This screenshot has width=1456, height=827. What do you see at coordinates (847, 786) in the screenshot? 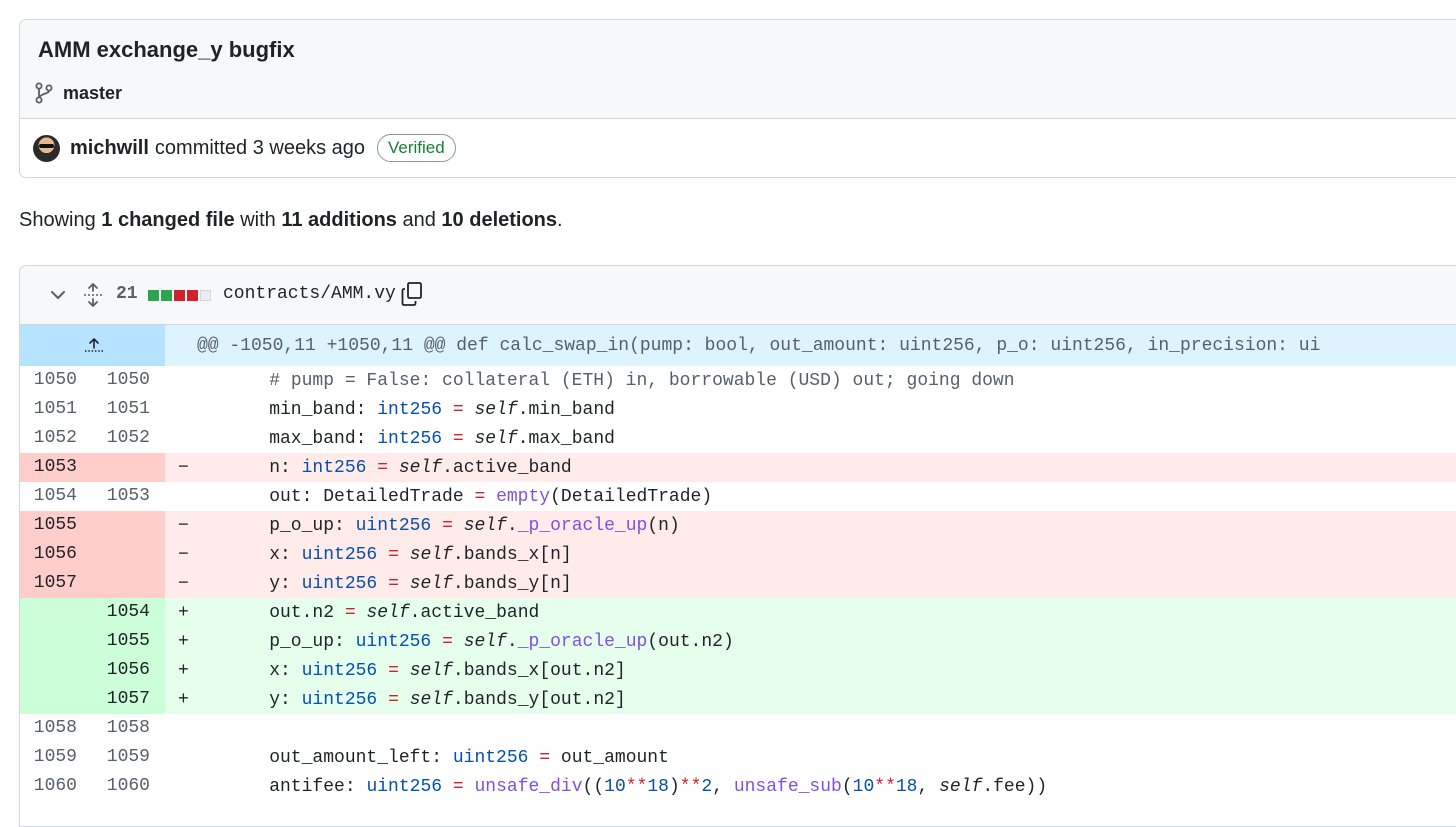
I see `code-token: (` at bounding box center [847, 786].